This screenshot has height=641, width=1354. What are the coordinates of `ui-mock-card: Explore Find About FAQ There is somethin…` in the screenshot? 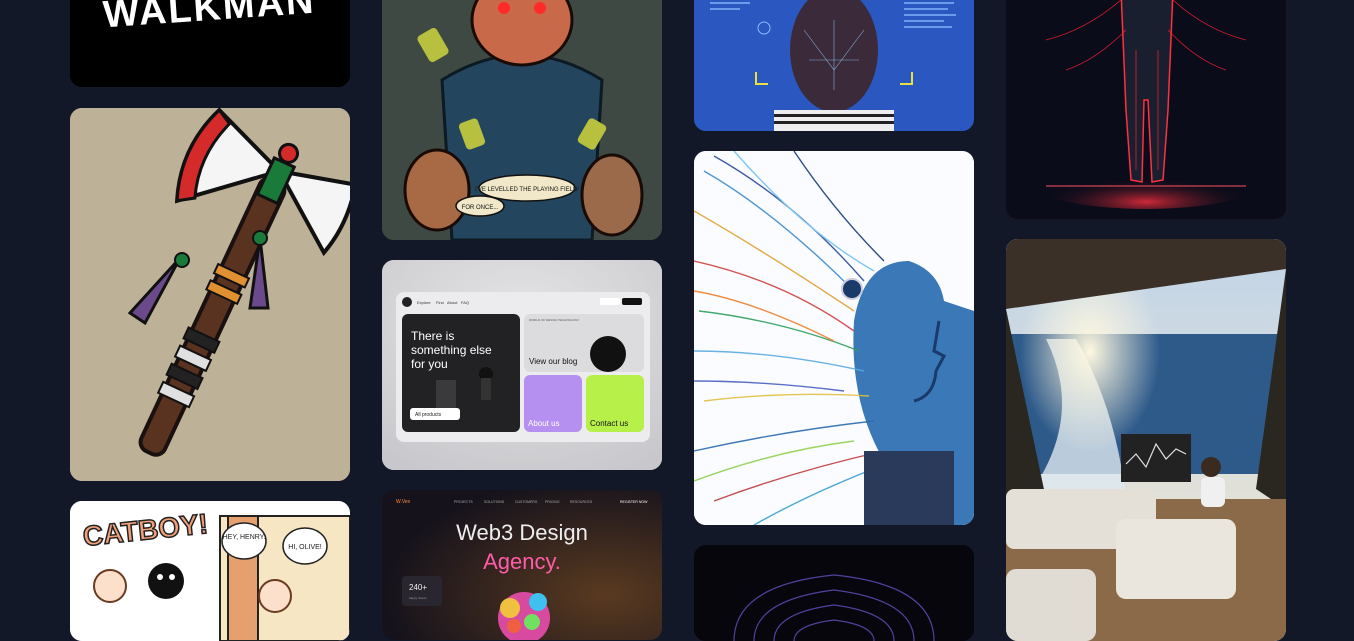 It's located at (522, 365).